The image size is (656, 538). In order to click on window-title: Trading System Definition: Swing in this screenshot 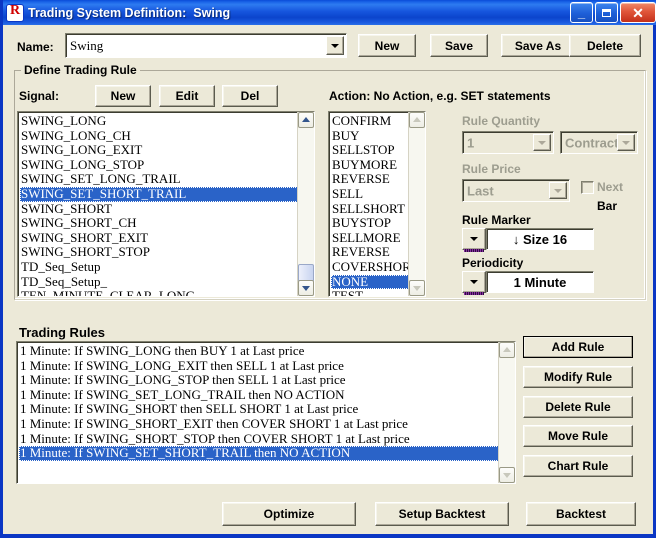, I will do `click(129, 12)`.